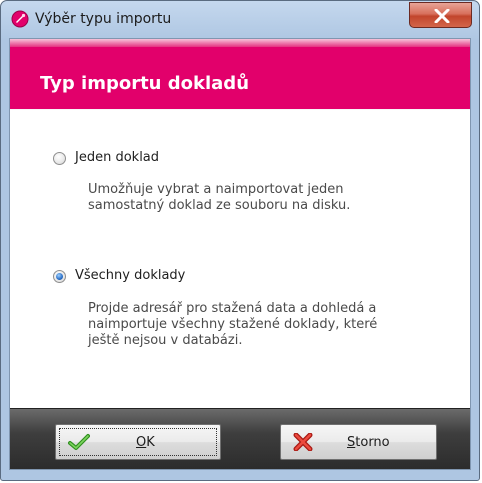 The height and width of the screenshot is (483, 482). I want to click on cancel-button: Storno, so click(358, 442).